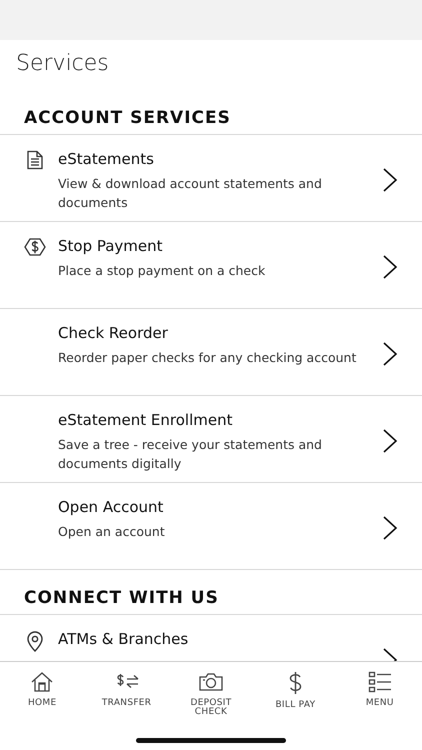 This screenshot has width=422, height=750. Describe the element at coordinates (211, 682) in the screenshot. I see `camera-icon` at that location.